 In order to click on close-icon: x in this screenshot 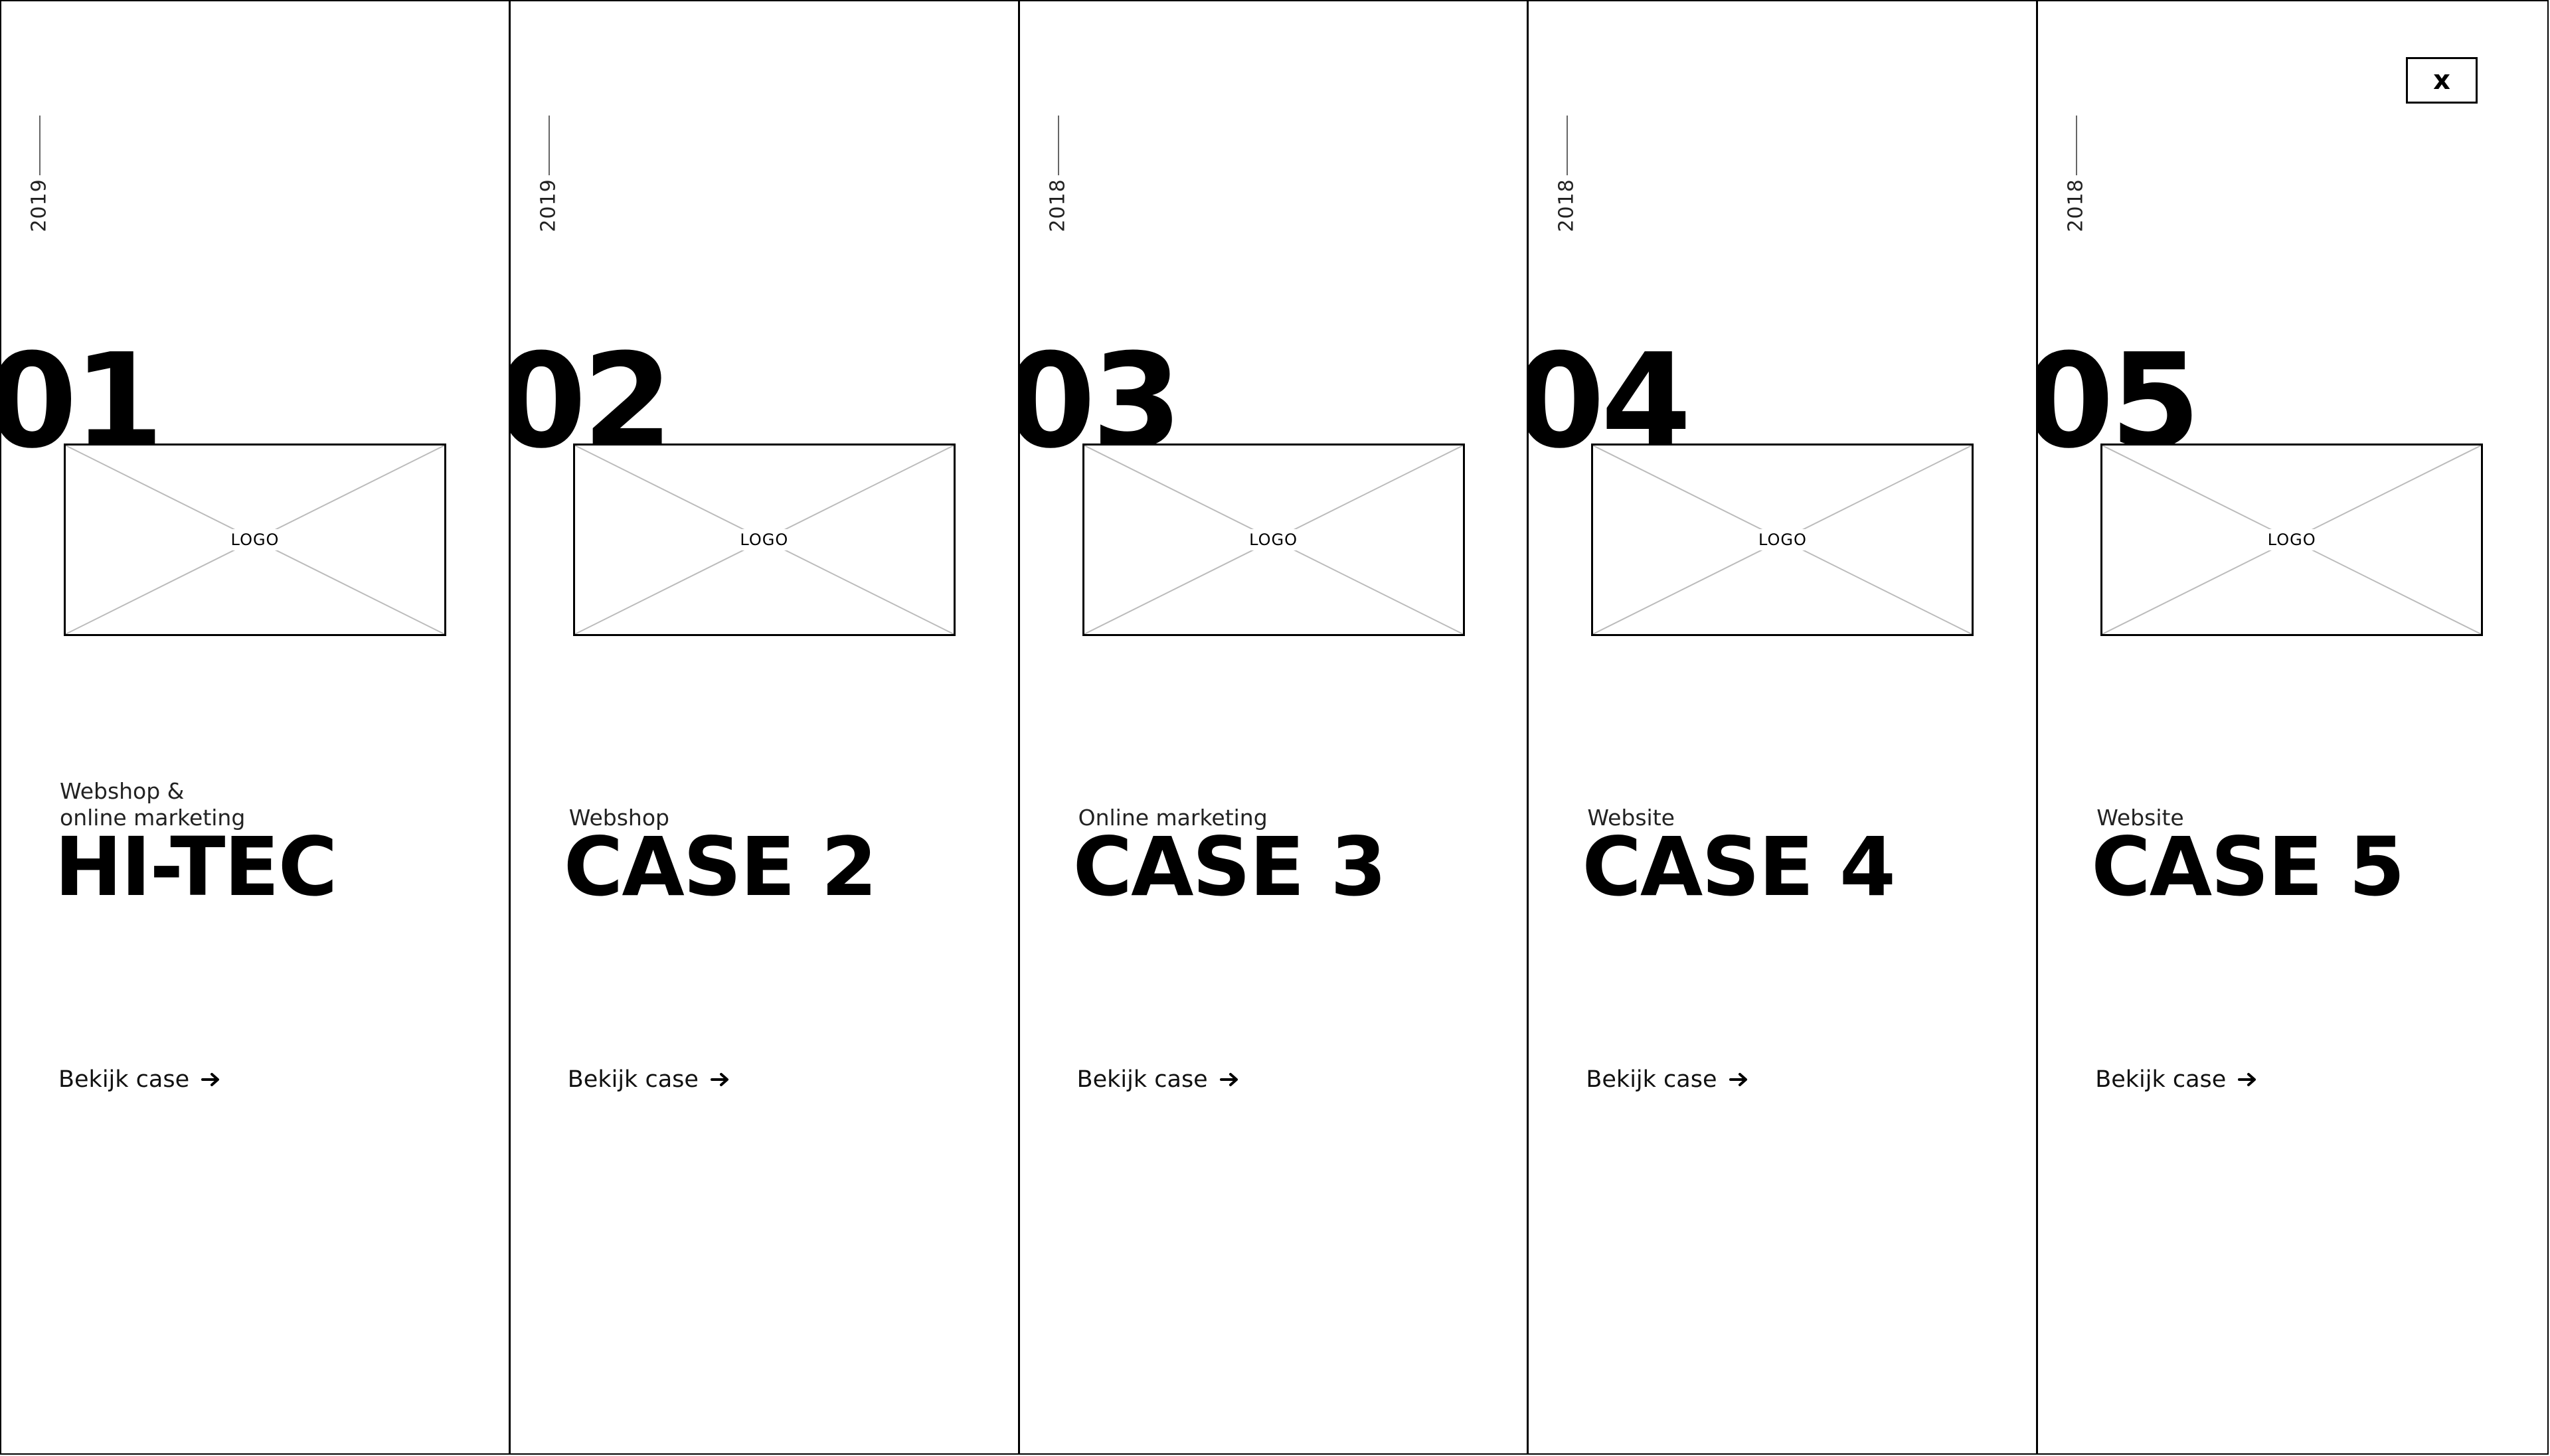, I will do `click(2441, 80)`.